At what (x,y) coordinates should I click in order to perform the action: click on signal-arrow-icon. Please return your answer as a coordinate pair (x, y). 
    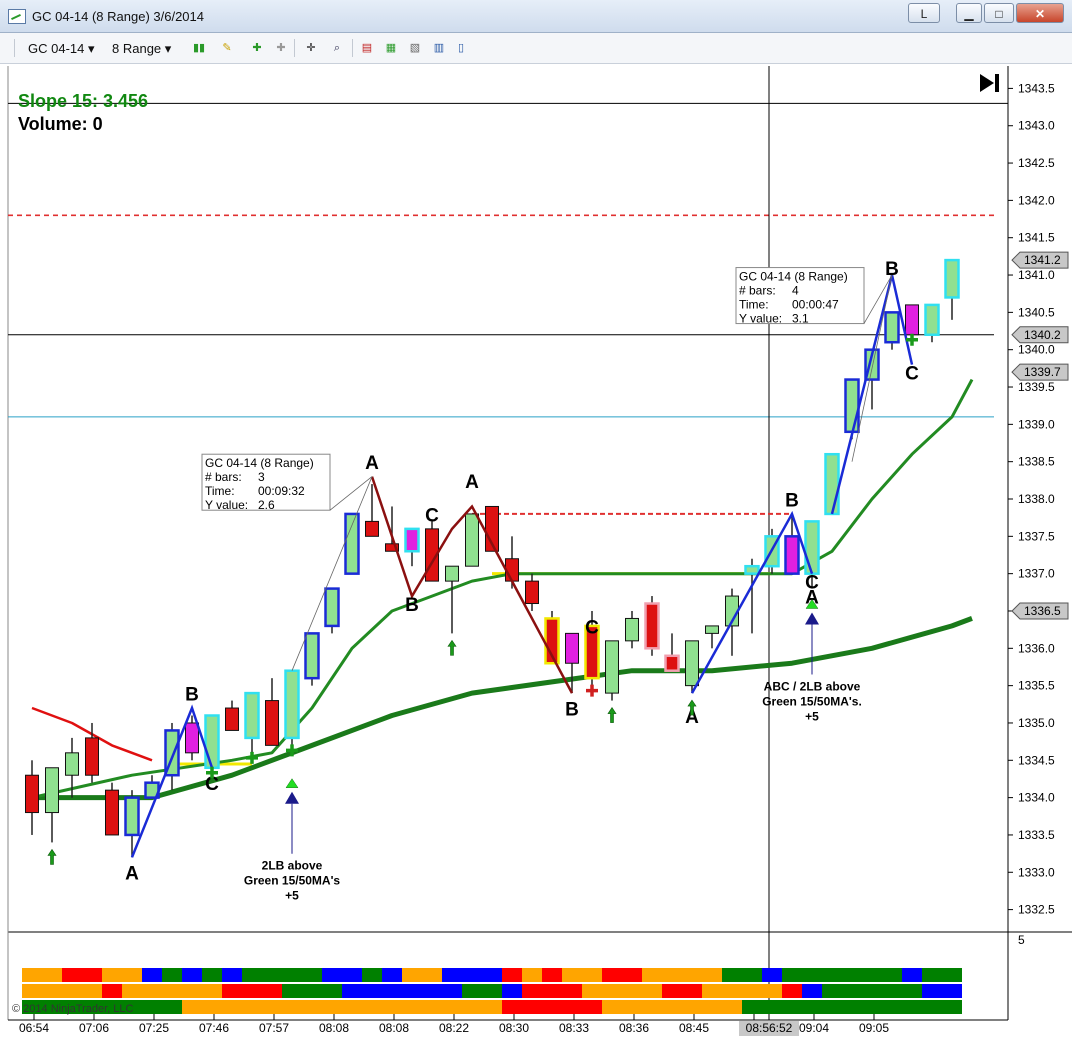
    Looking at the image, I should click on (812, 618).